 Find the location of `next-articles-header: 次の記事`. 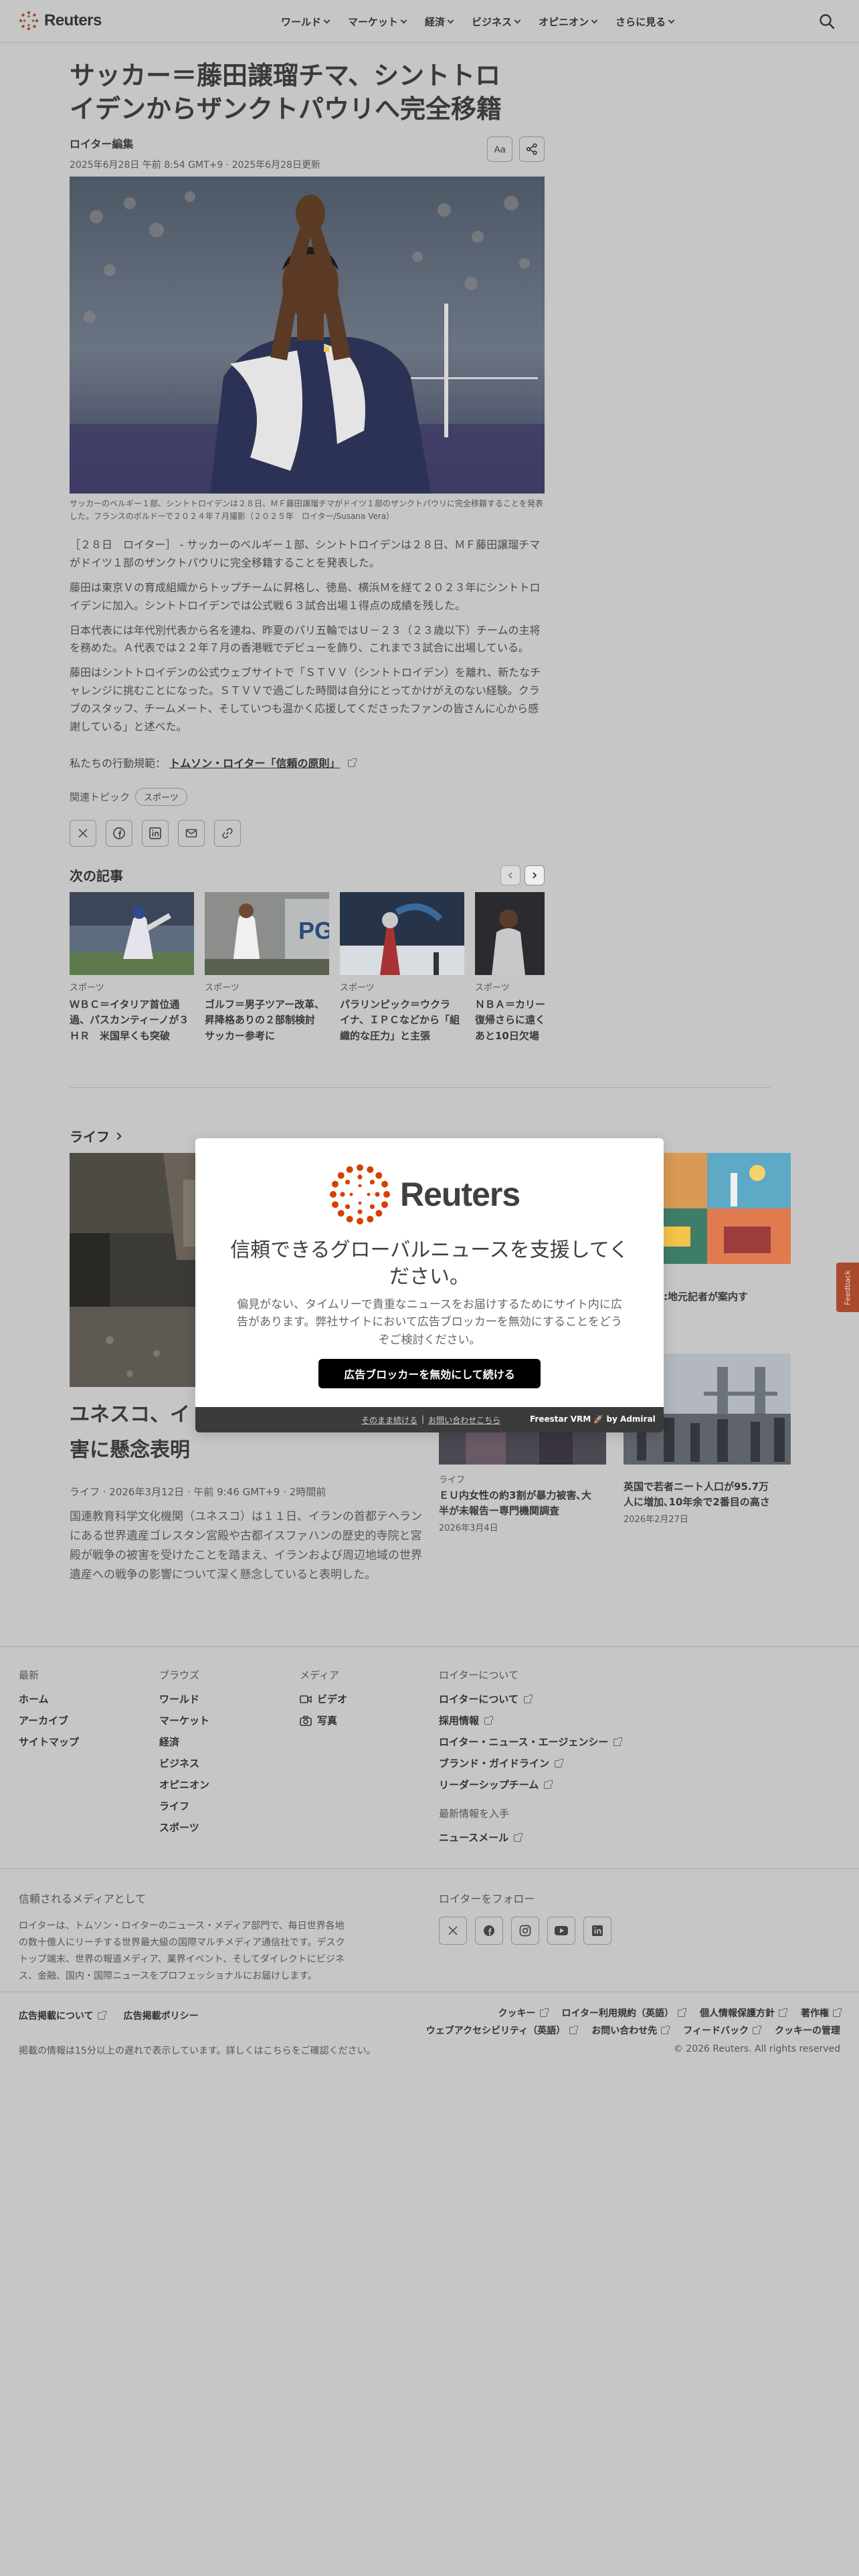

next-articles-header: 次の記事 is located at coordinates (307, 875).